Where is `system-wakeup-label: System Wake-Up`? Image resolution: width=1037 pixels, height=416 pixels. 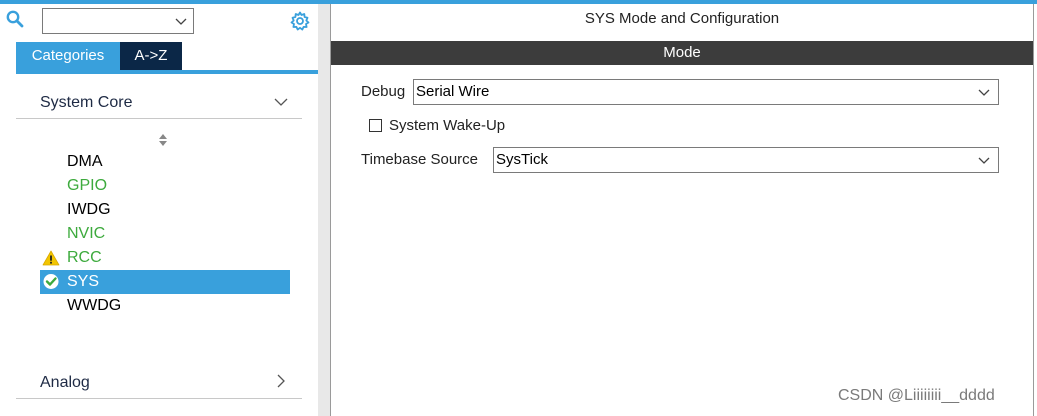 system-wakeup-label: System Wake-Up is located at coordinates (447, 125).